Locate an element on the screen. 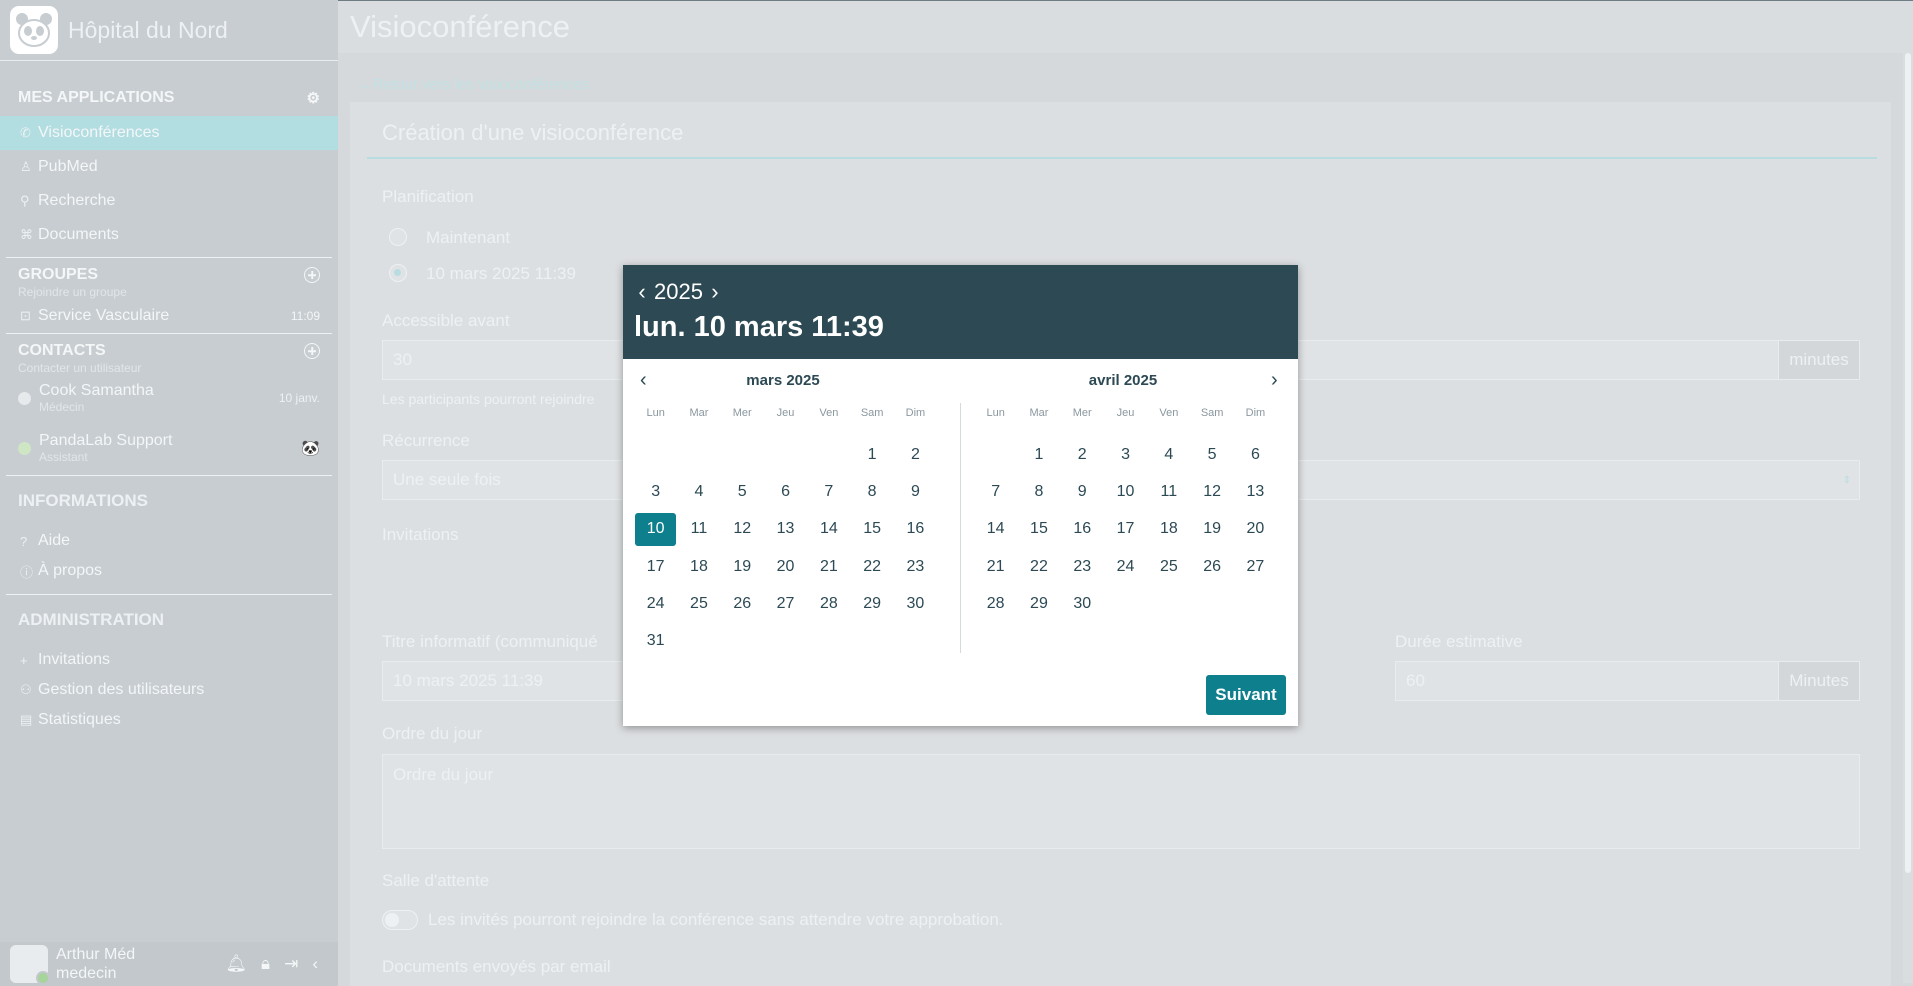  radio-date is located at coordinates (398, 273).